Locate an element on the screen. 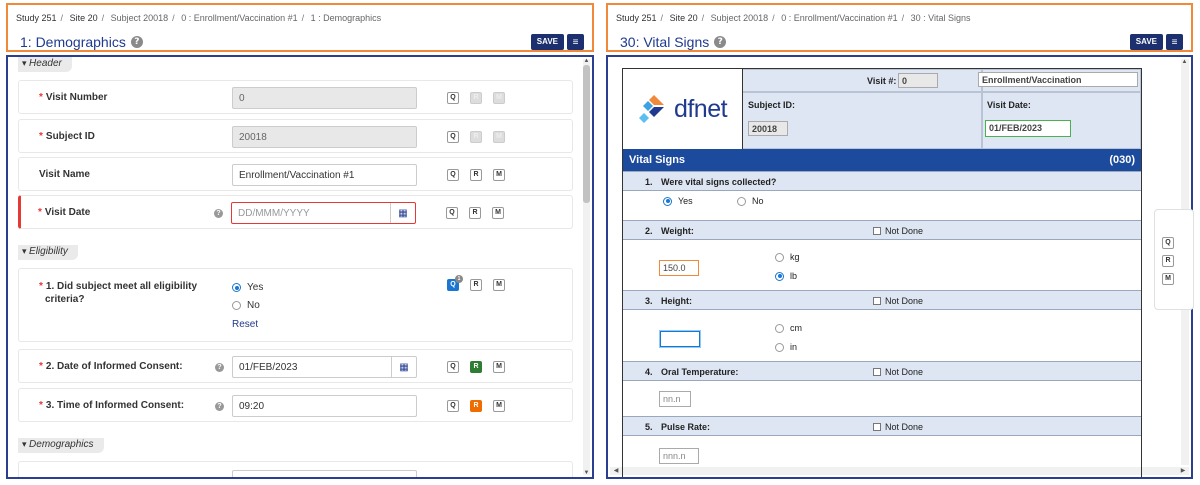  dfnet-logo: dfnet is located at coordinates (683, 109).